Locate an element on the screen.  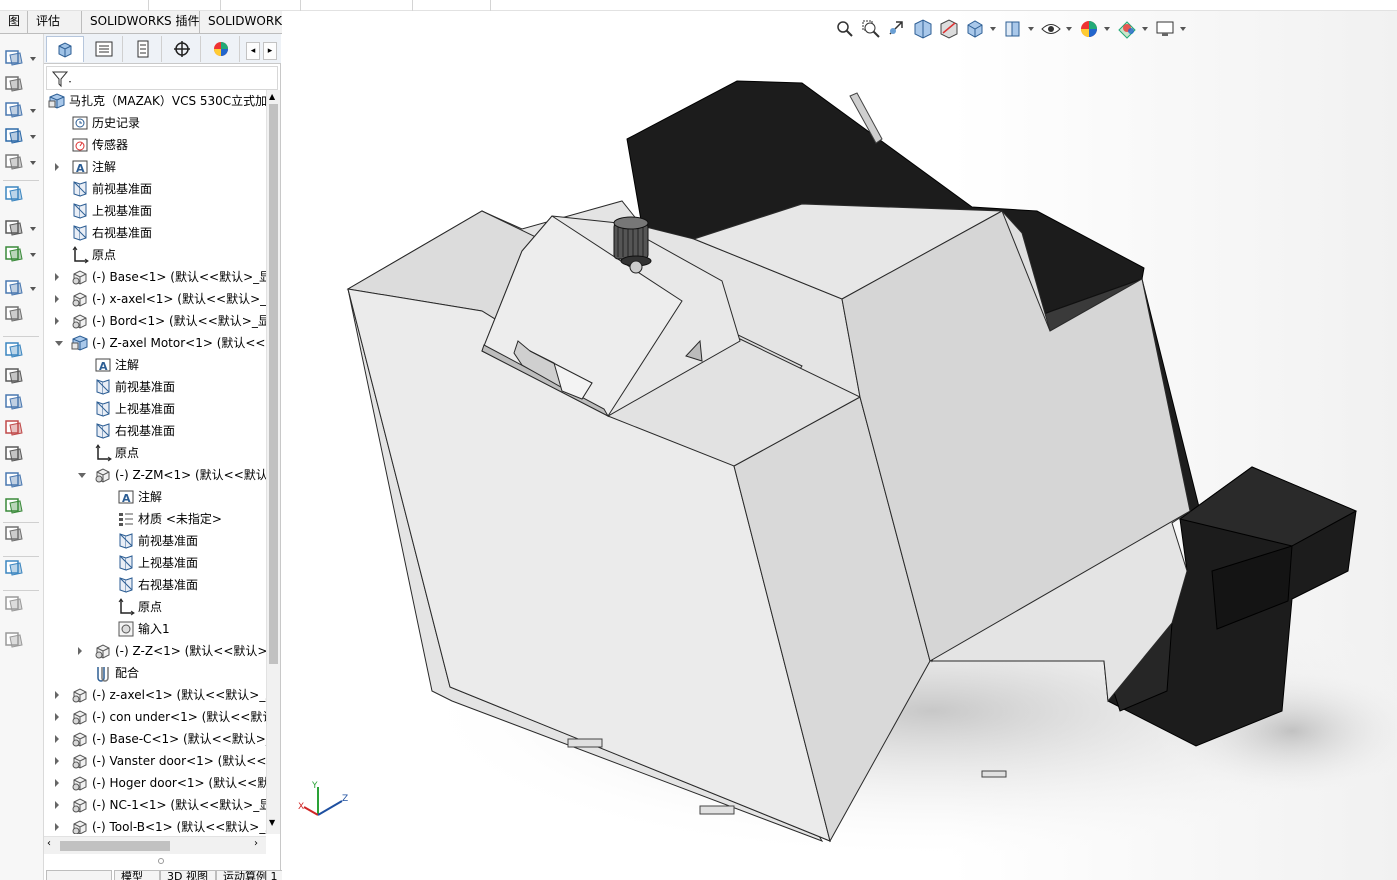
smart-fastener-icon is located at coordinates (14, 254).